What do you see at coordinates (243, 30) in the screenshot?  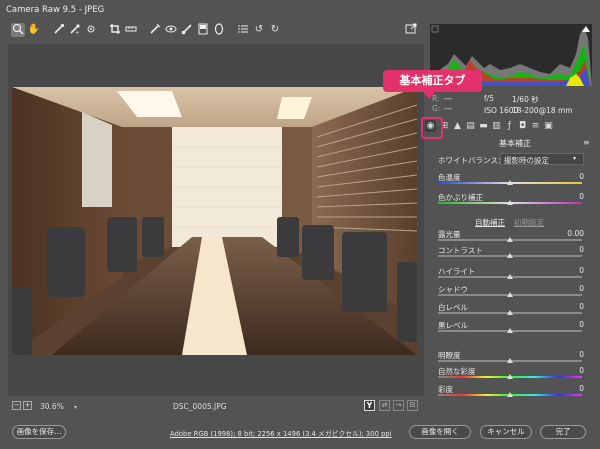 I see `preferences-icon` at bounding box center [243, 30].